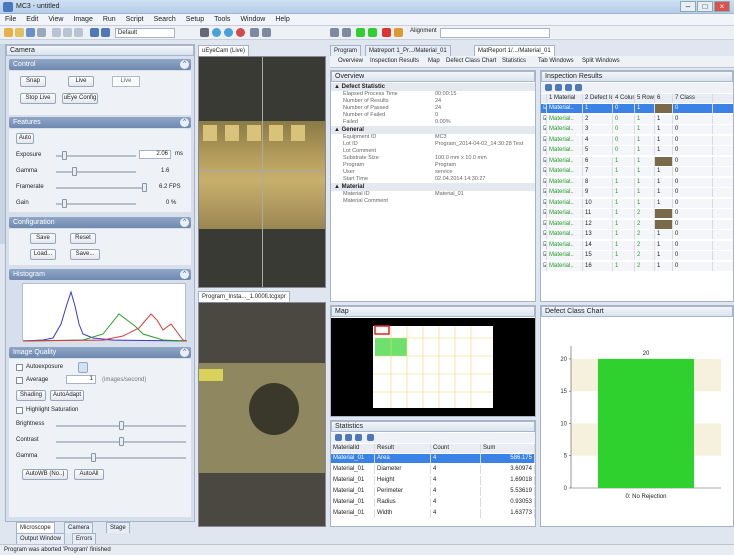 Image resolution: width=734 pixels, height=555 pixels. What do you see at coordinates (83, 367) in the screenshot?
I see `autoexposure-config-icon` at bounding box center [83, 367].